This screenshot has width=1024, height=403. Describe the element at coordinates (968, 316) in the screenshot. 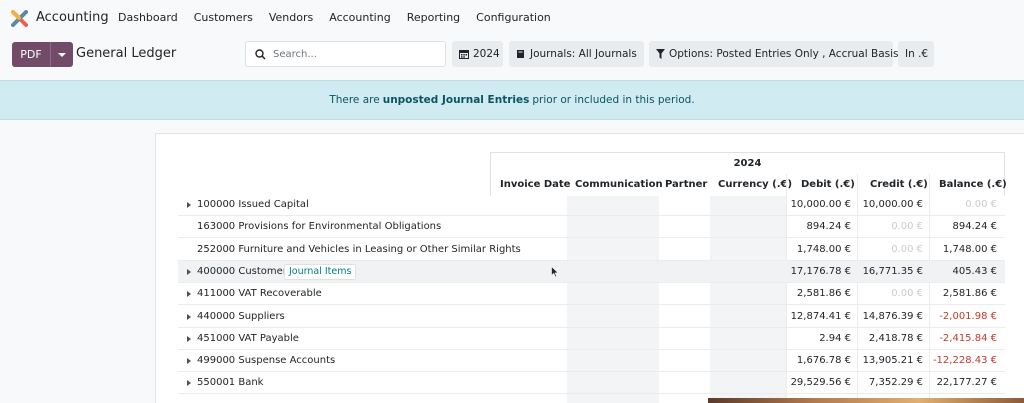

I see `balance-cell: -2,001.98 €` at that location.